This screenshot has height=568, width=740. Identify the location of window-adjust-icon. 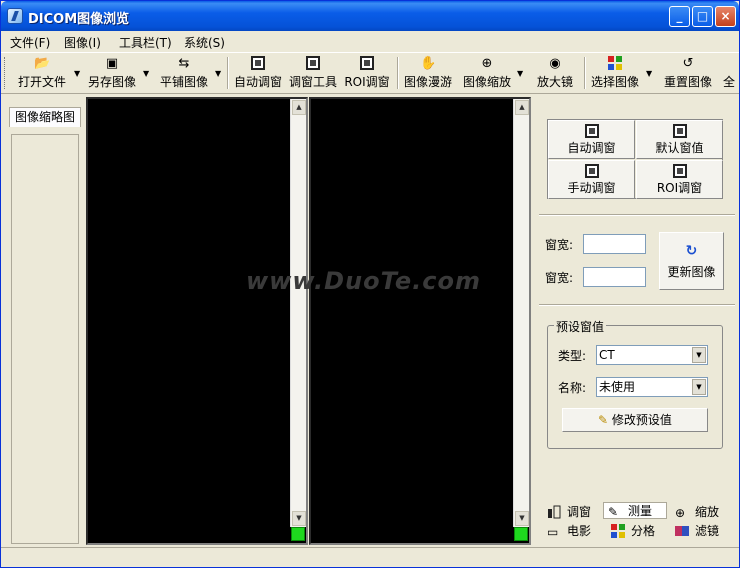
(554, 512).